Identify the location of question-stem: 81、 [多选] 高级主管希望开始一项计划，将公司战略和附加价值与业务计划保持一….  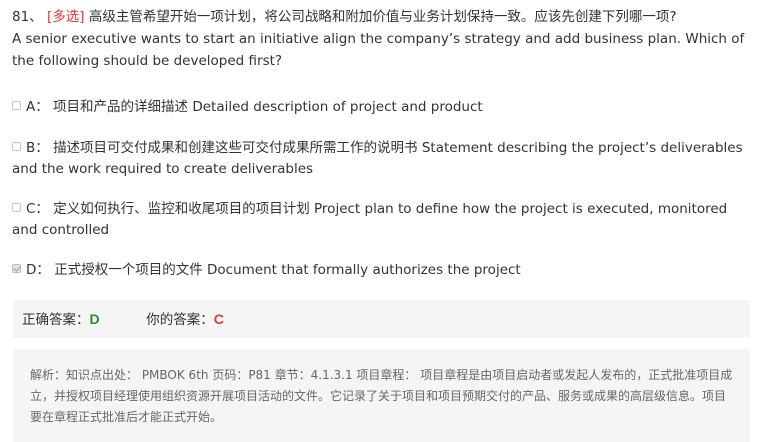
(380, 39).